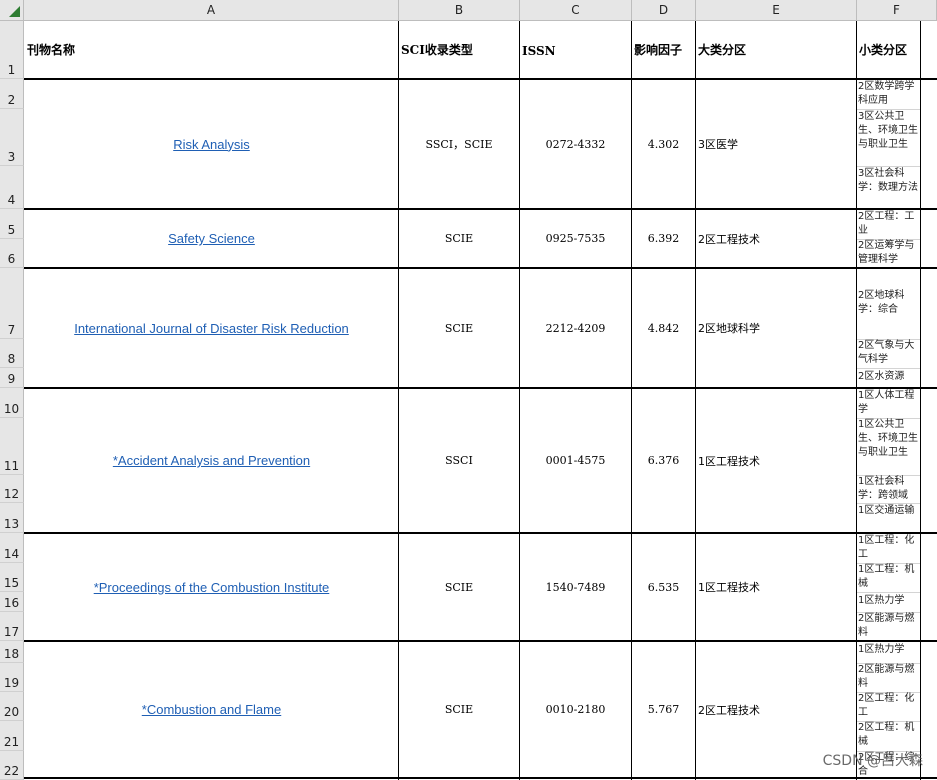 This screenshot has height=780, width=937. What do you see at coordinates (12, 765) in the screenshot?
I see `row-header-22: 22` at bounding box center [12, 765].